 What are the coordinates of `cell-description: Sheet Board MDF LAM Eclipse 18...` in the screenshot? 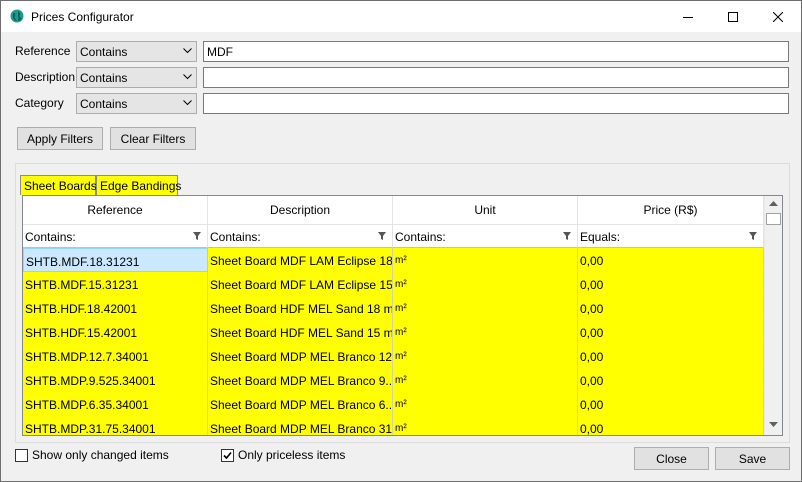 It's located at (300, 260).